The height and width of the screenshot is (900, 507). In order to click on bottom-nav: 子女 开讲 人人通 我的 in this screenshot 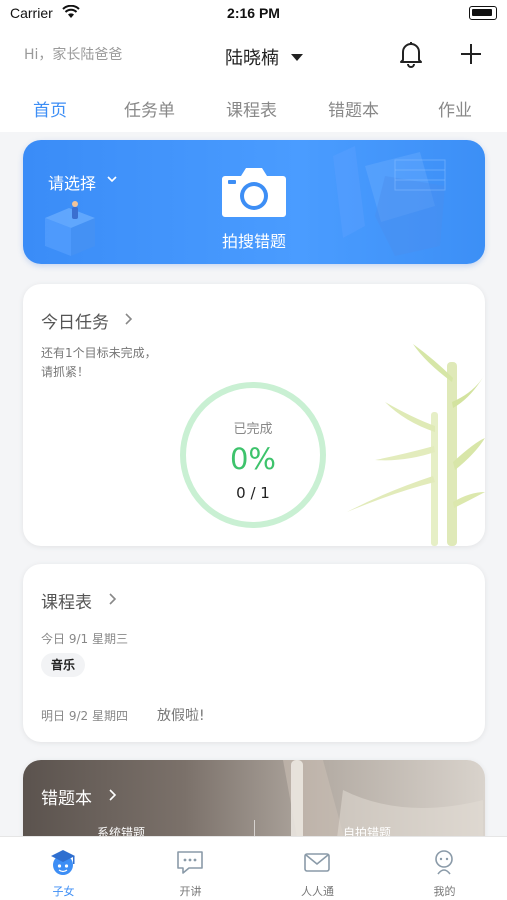, I will do `click(253, 868)`.